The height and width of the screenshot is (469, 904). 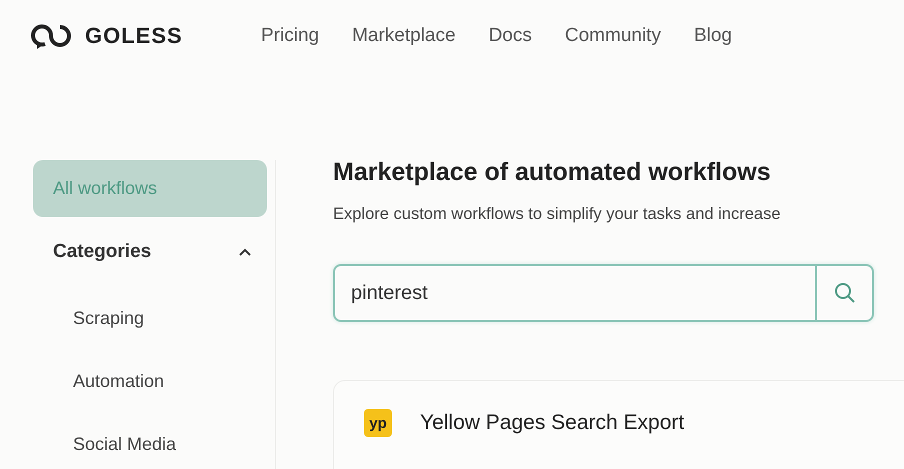 What do you see at coordinates (378, 423) in the screenshot?
I see `logo-badge: yp` at bounding box center [378, 423].